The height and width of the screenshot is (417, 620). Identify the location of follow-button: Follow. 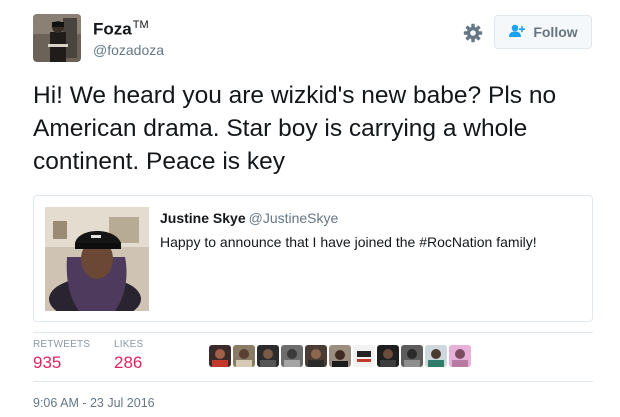
(543, 32).